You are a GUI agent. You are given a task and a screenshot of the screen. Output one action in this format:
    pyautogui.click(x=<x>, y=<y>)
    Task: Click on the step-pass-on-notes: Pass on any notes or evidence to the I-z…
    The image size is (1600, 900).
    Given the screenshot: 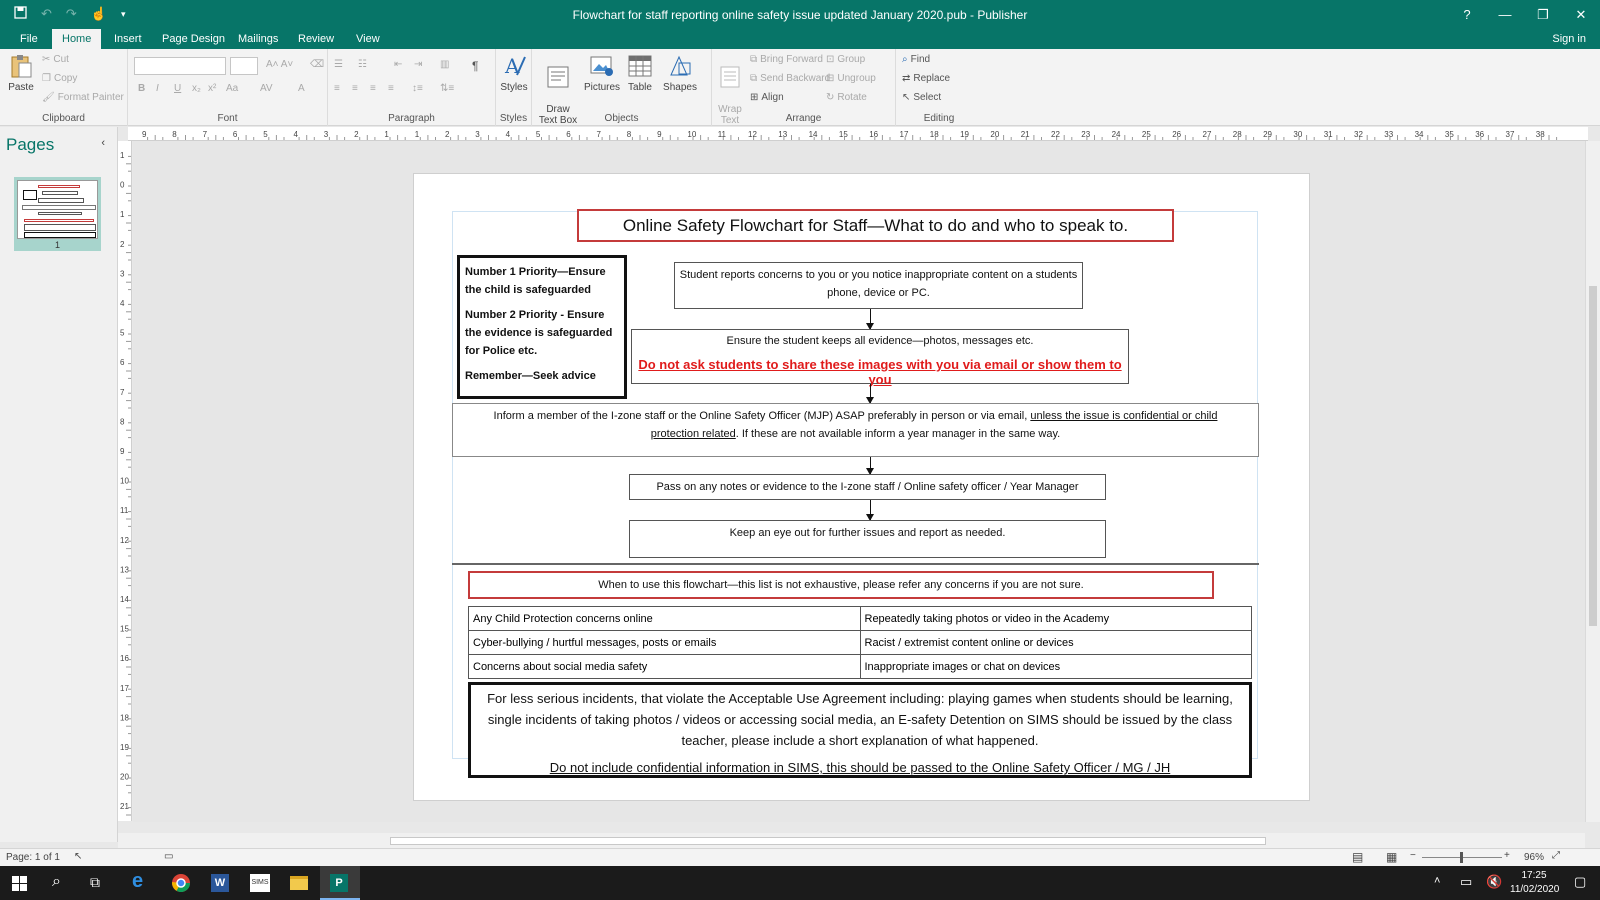 What is the action you would take?
    pyautogui.click(x=867, y=487)
    